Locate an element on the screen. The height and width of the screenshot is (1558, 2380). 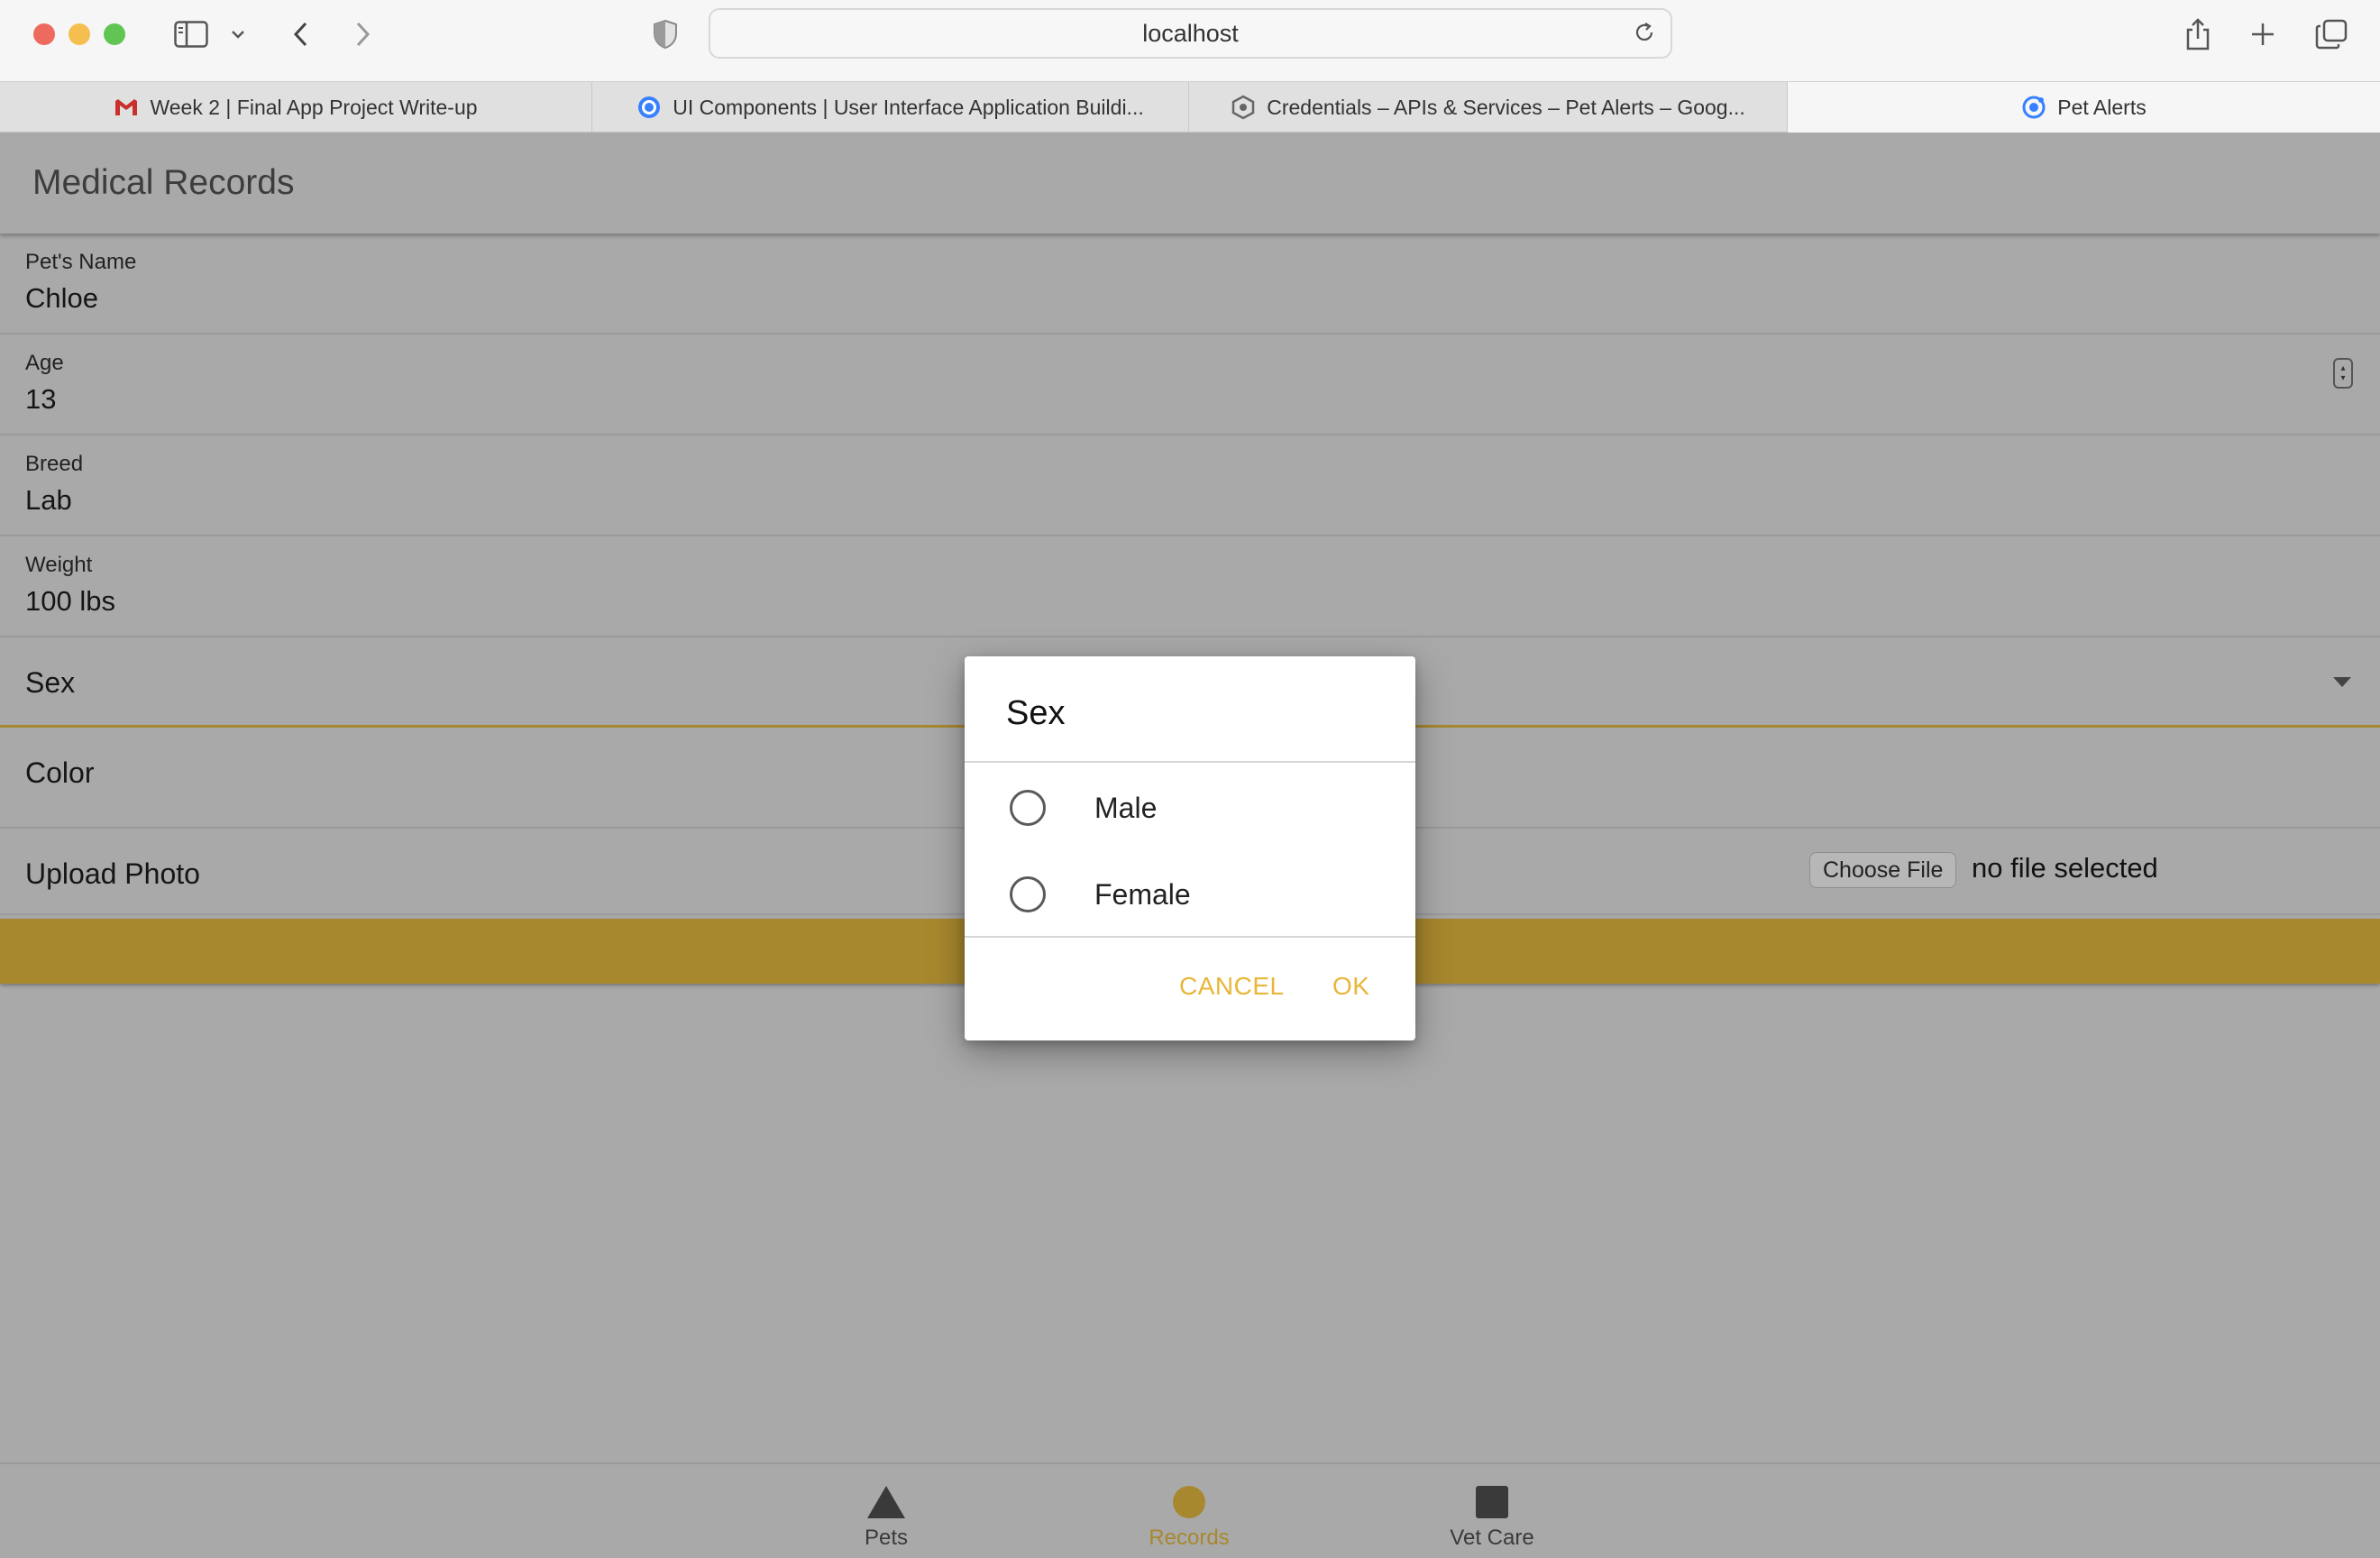
tab-overview-icon is located at coordinates (2331, 34).